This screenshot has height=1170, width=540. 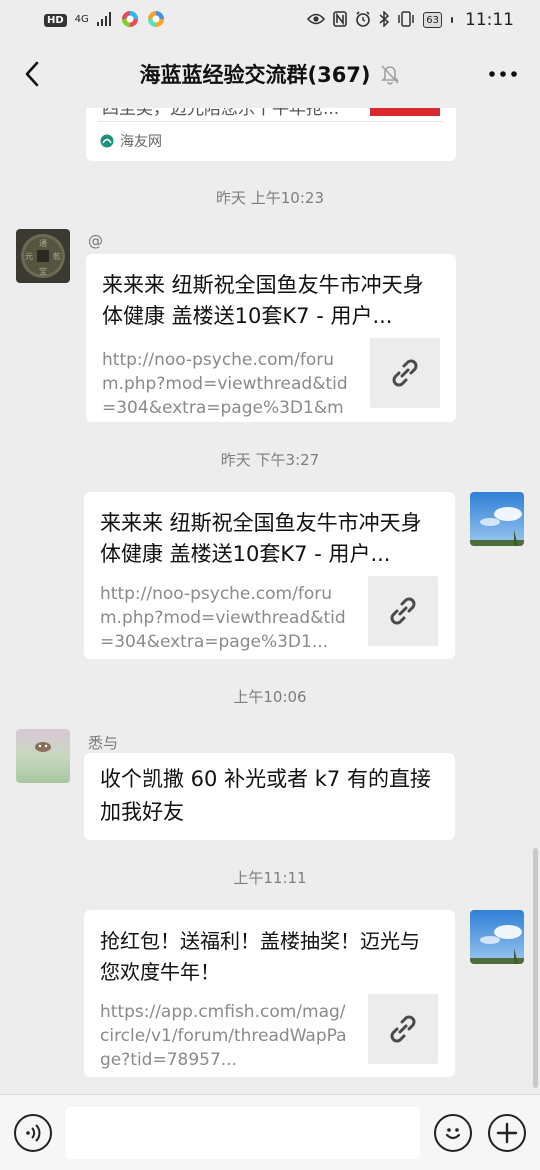 I want to click on alarm-icon, so click(x=363, y=20).